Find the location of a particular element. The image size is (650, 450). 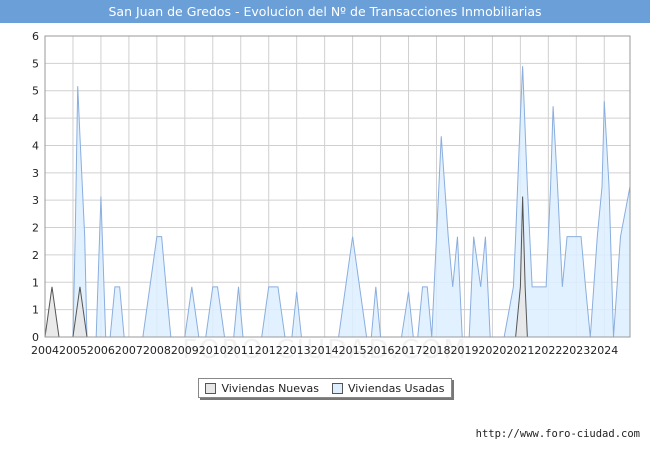

legend-label-usadas: Viviendas Usadas is located at coordinates (396, 388).